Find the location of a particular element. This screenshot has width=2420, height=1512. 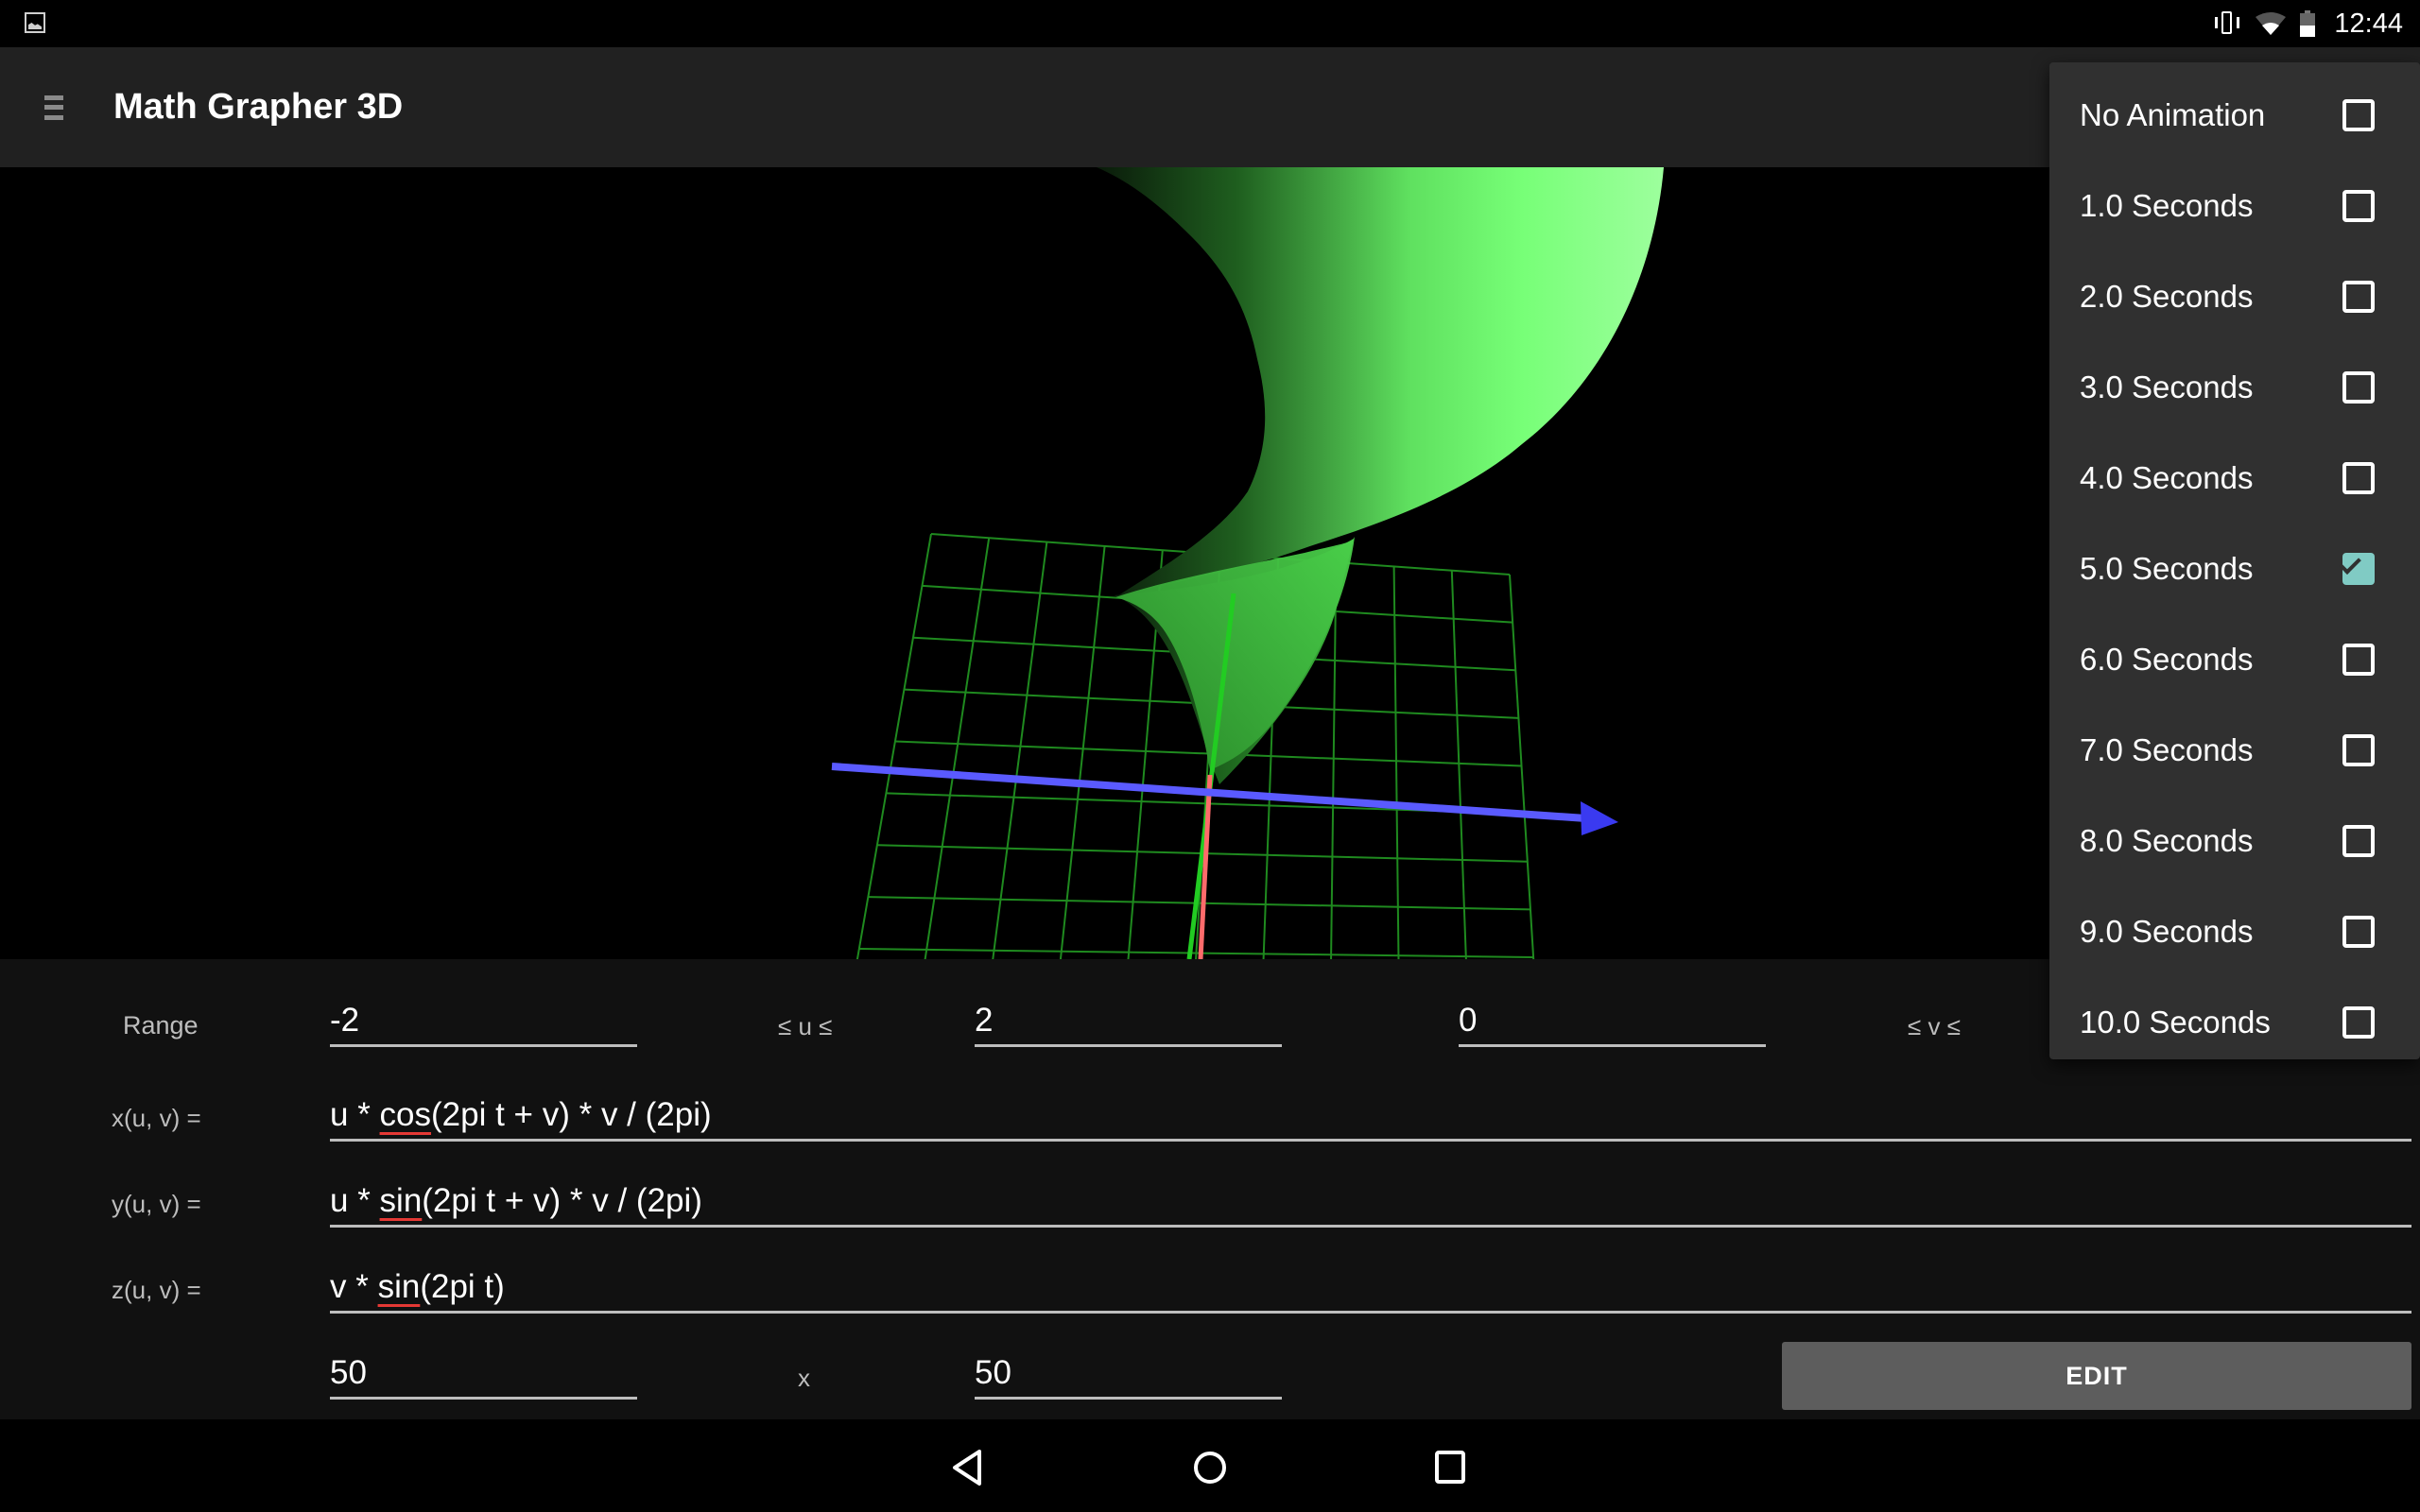

spellcheck-word: cos is located at coordinates (405, 1114).